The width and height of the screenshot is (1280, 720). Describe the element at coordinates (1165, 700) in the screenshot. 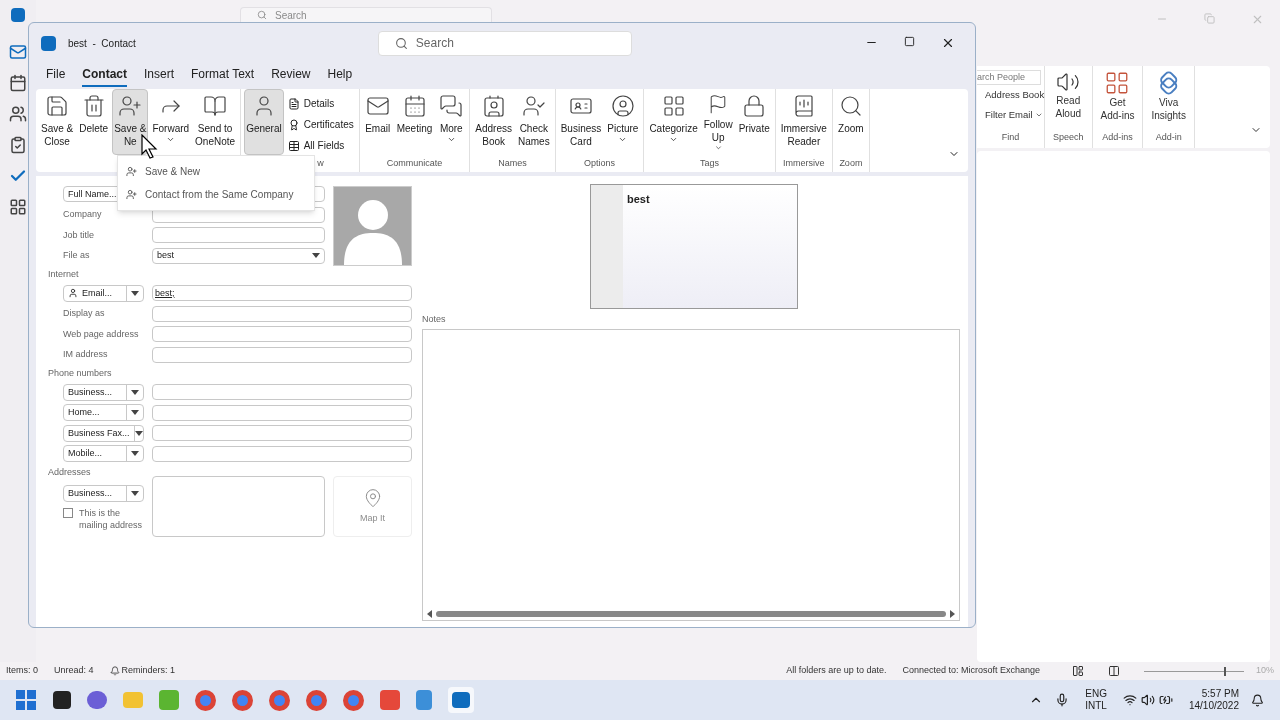

I see `battery-icon` at that location.